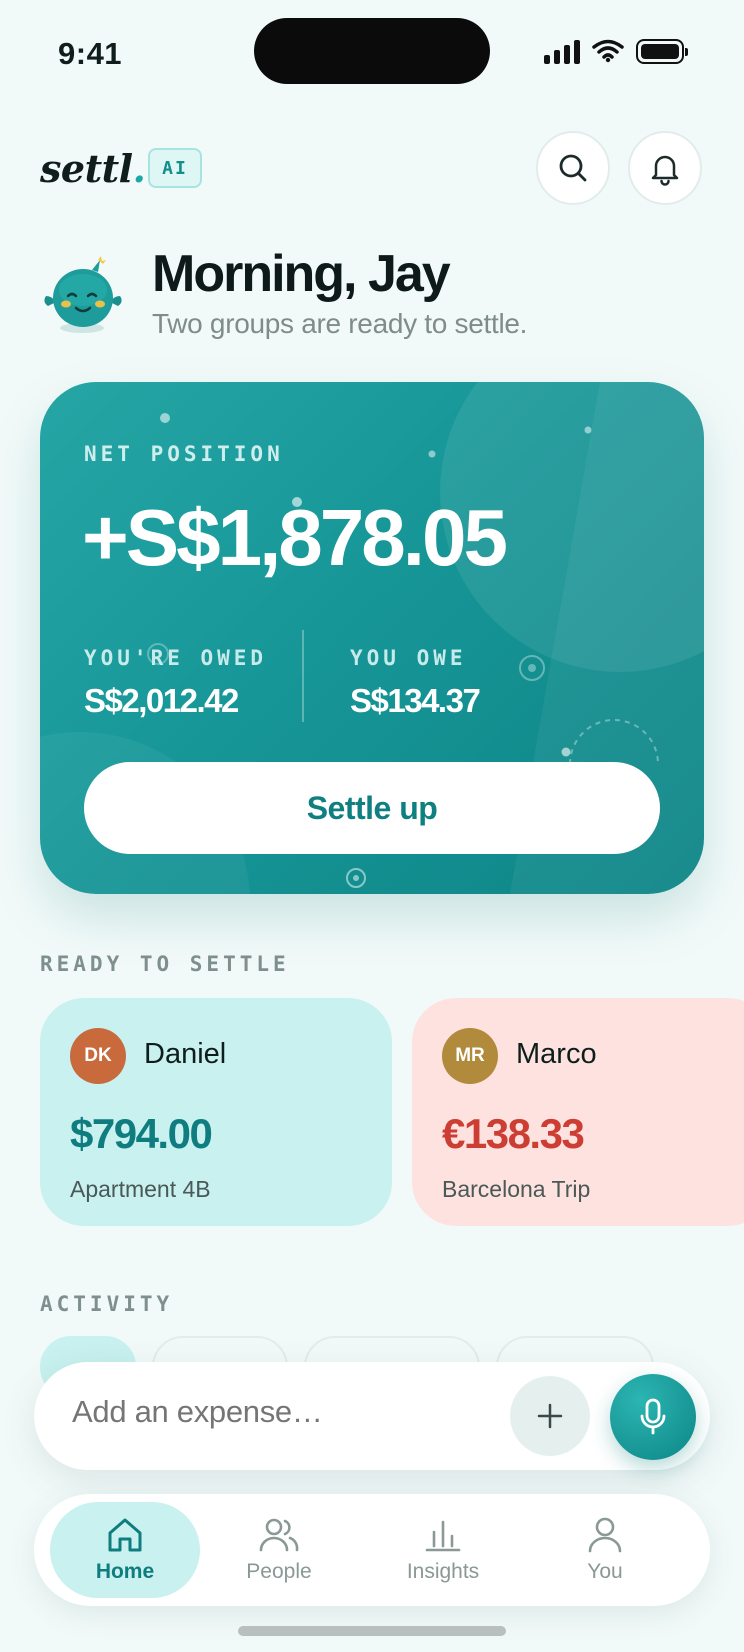 The image size is (744, 1652). I want to click on voice-input-button, so click(653, 1417).